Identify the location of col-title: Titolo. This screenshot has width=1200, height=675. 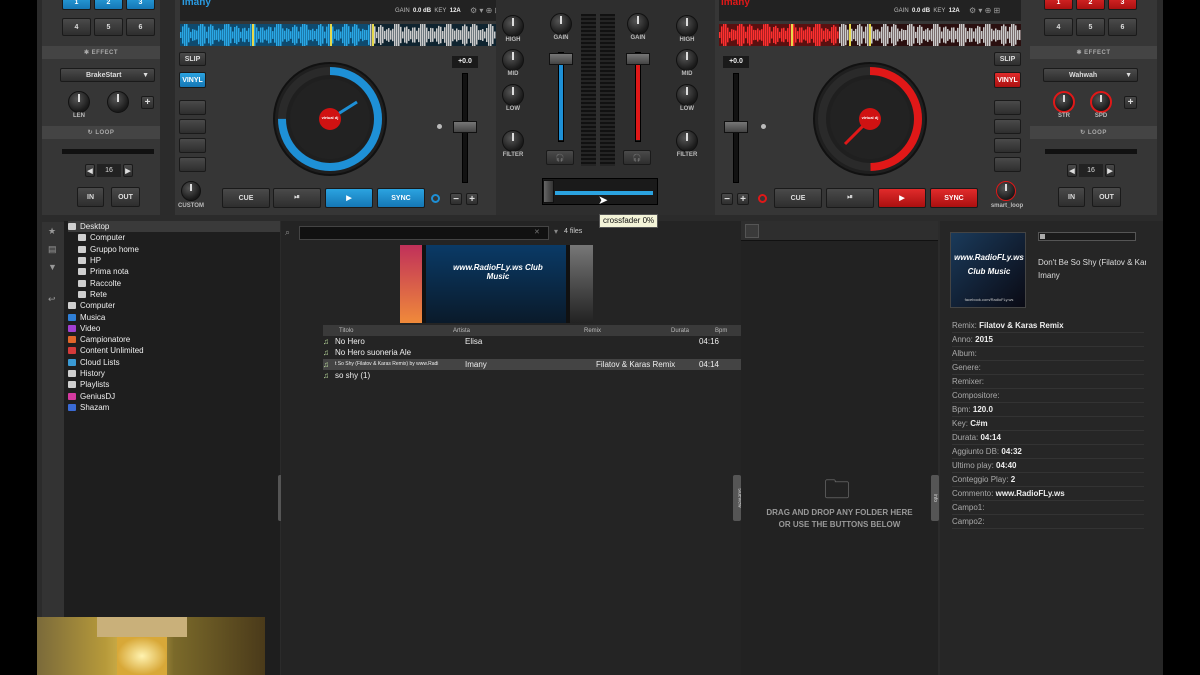
(388, 331).